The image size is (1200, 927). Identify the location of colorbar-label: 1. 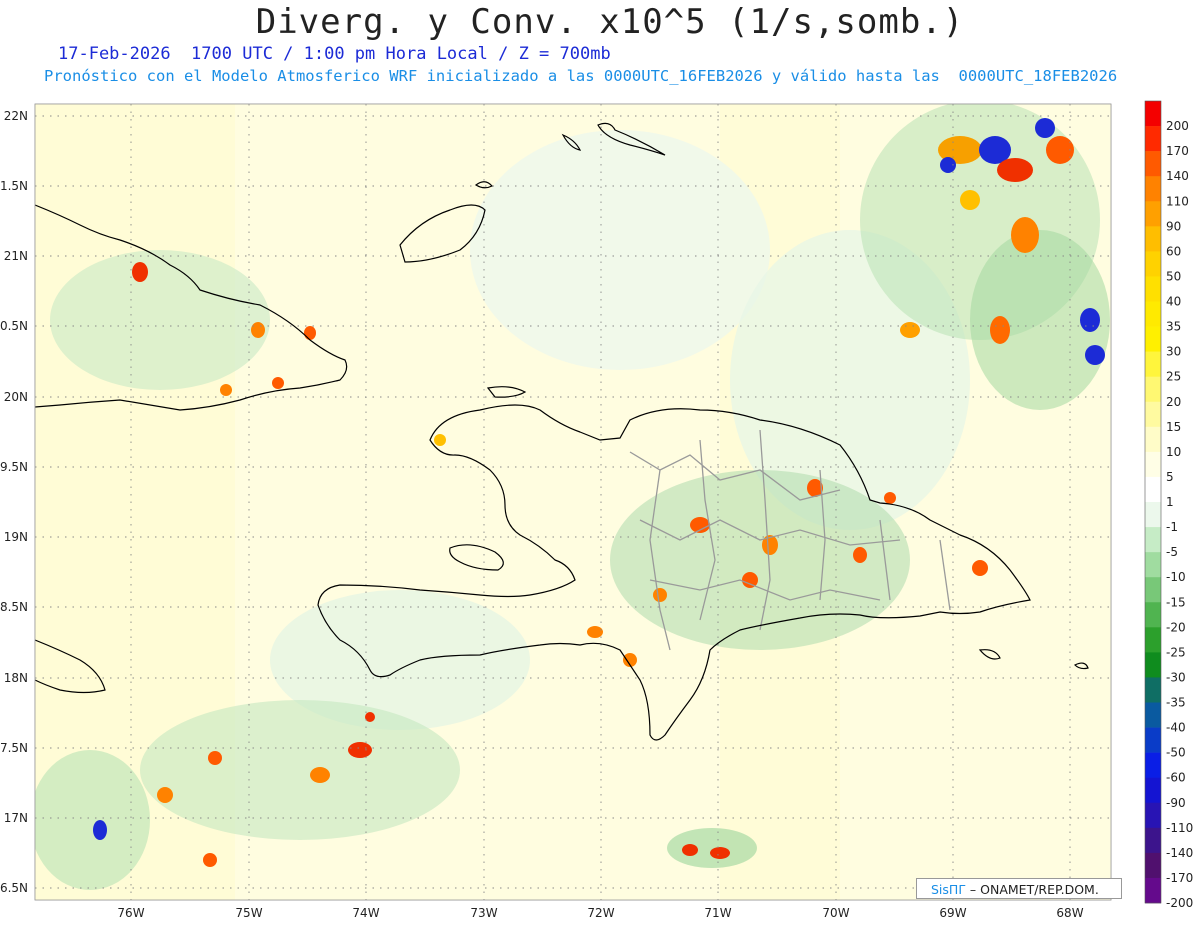
(1170, 502).